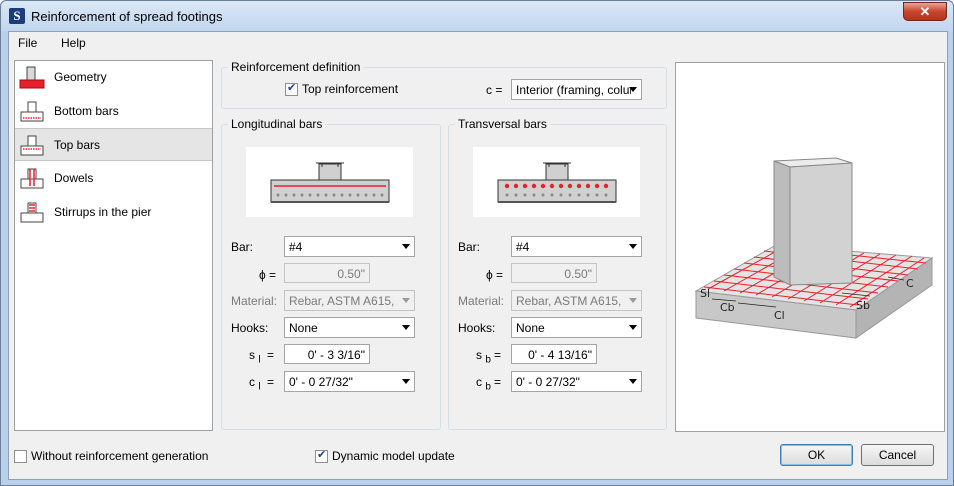 The width and height of the screenshot is (954, 486). I want to click on nav-label-dowels: Dowels, so click(74, 178).